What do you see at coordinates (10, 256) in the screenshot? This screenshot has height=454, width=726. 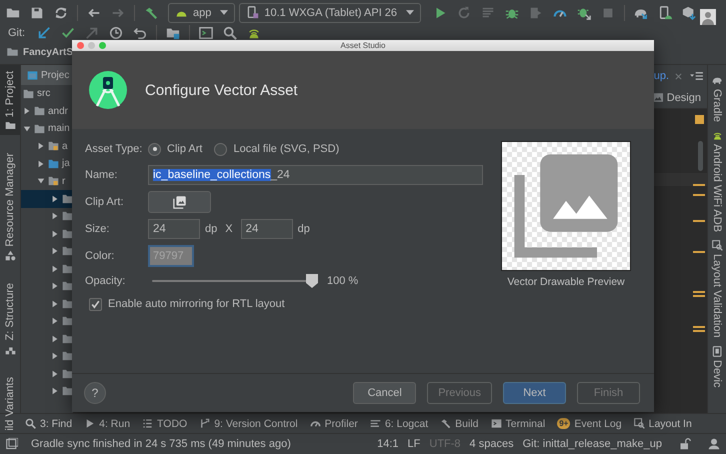 I see `shapes-icon` at bounding box center [10, 256].